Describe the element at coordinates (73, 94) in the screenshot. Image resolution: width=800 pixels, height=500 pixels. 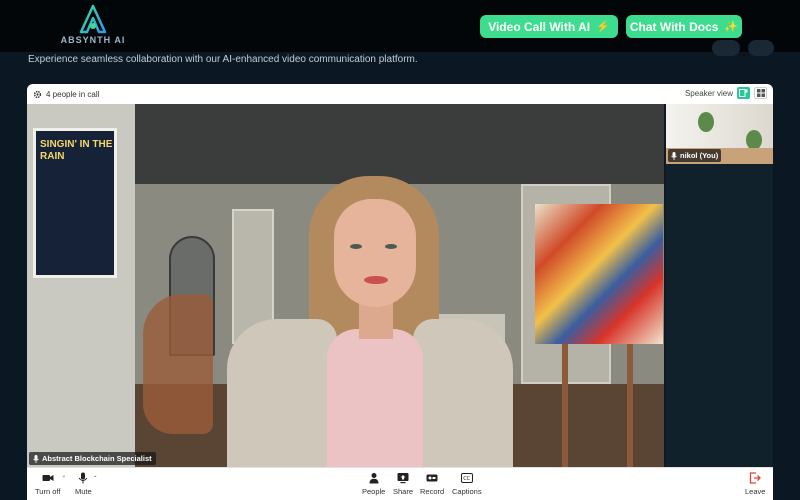
I see `people-in-call-count: 4 people in call` at that location.